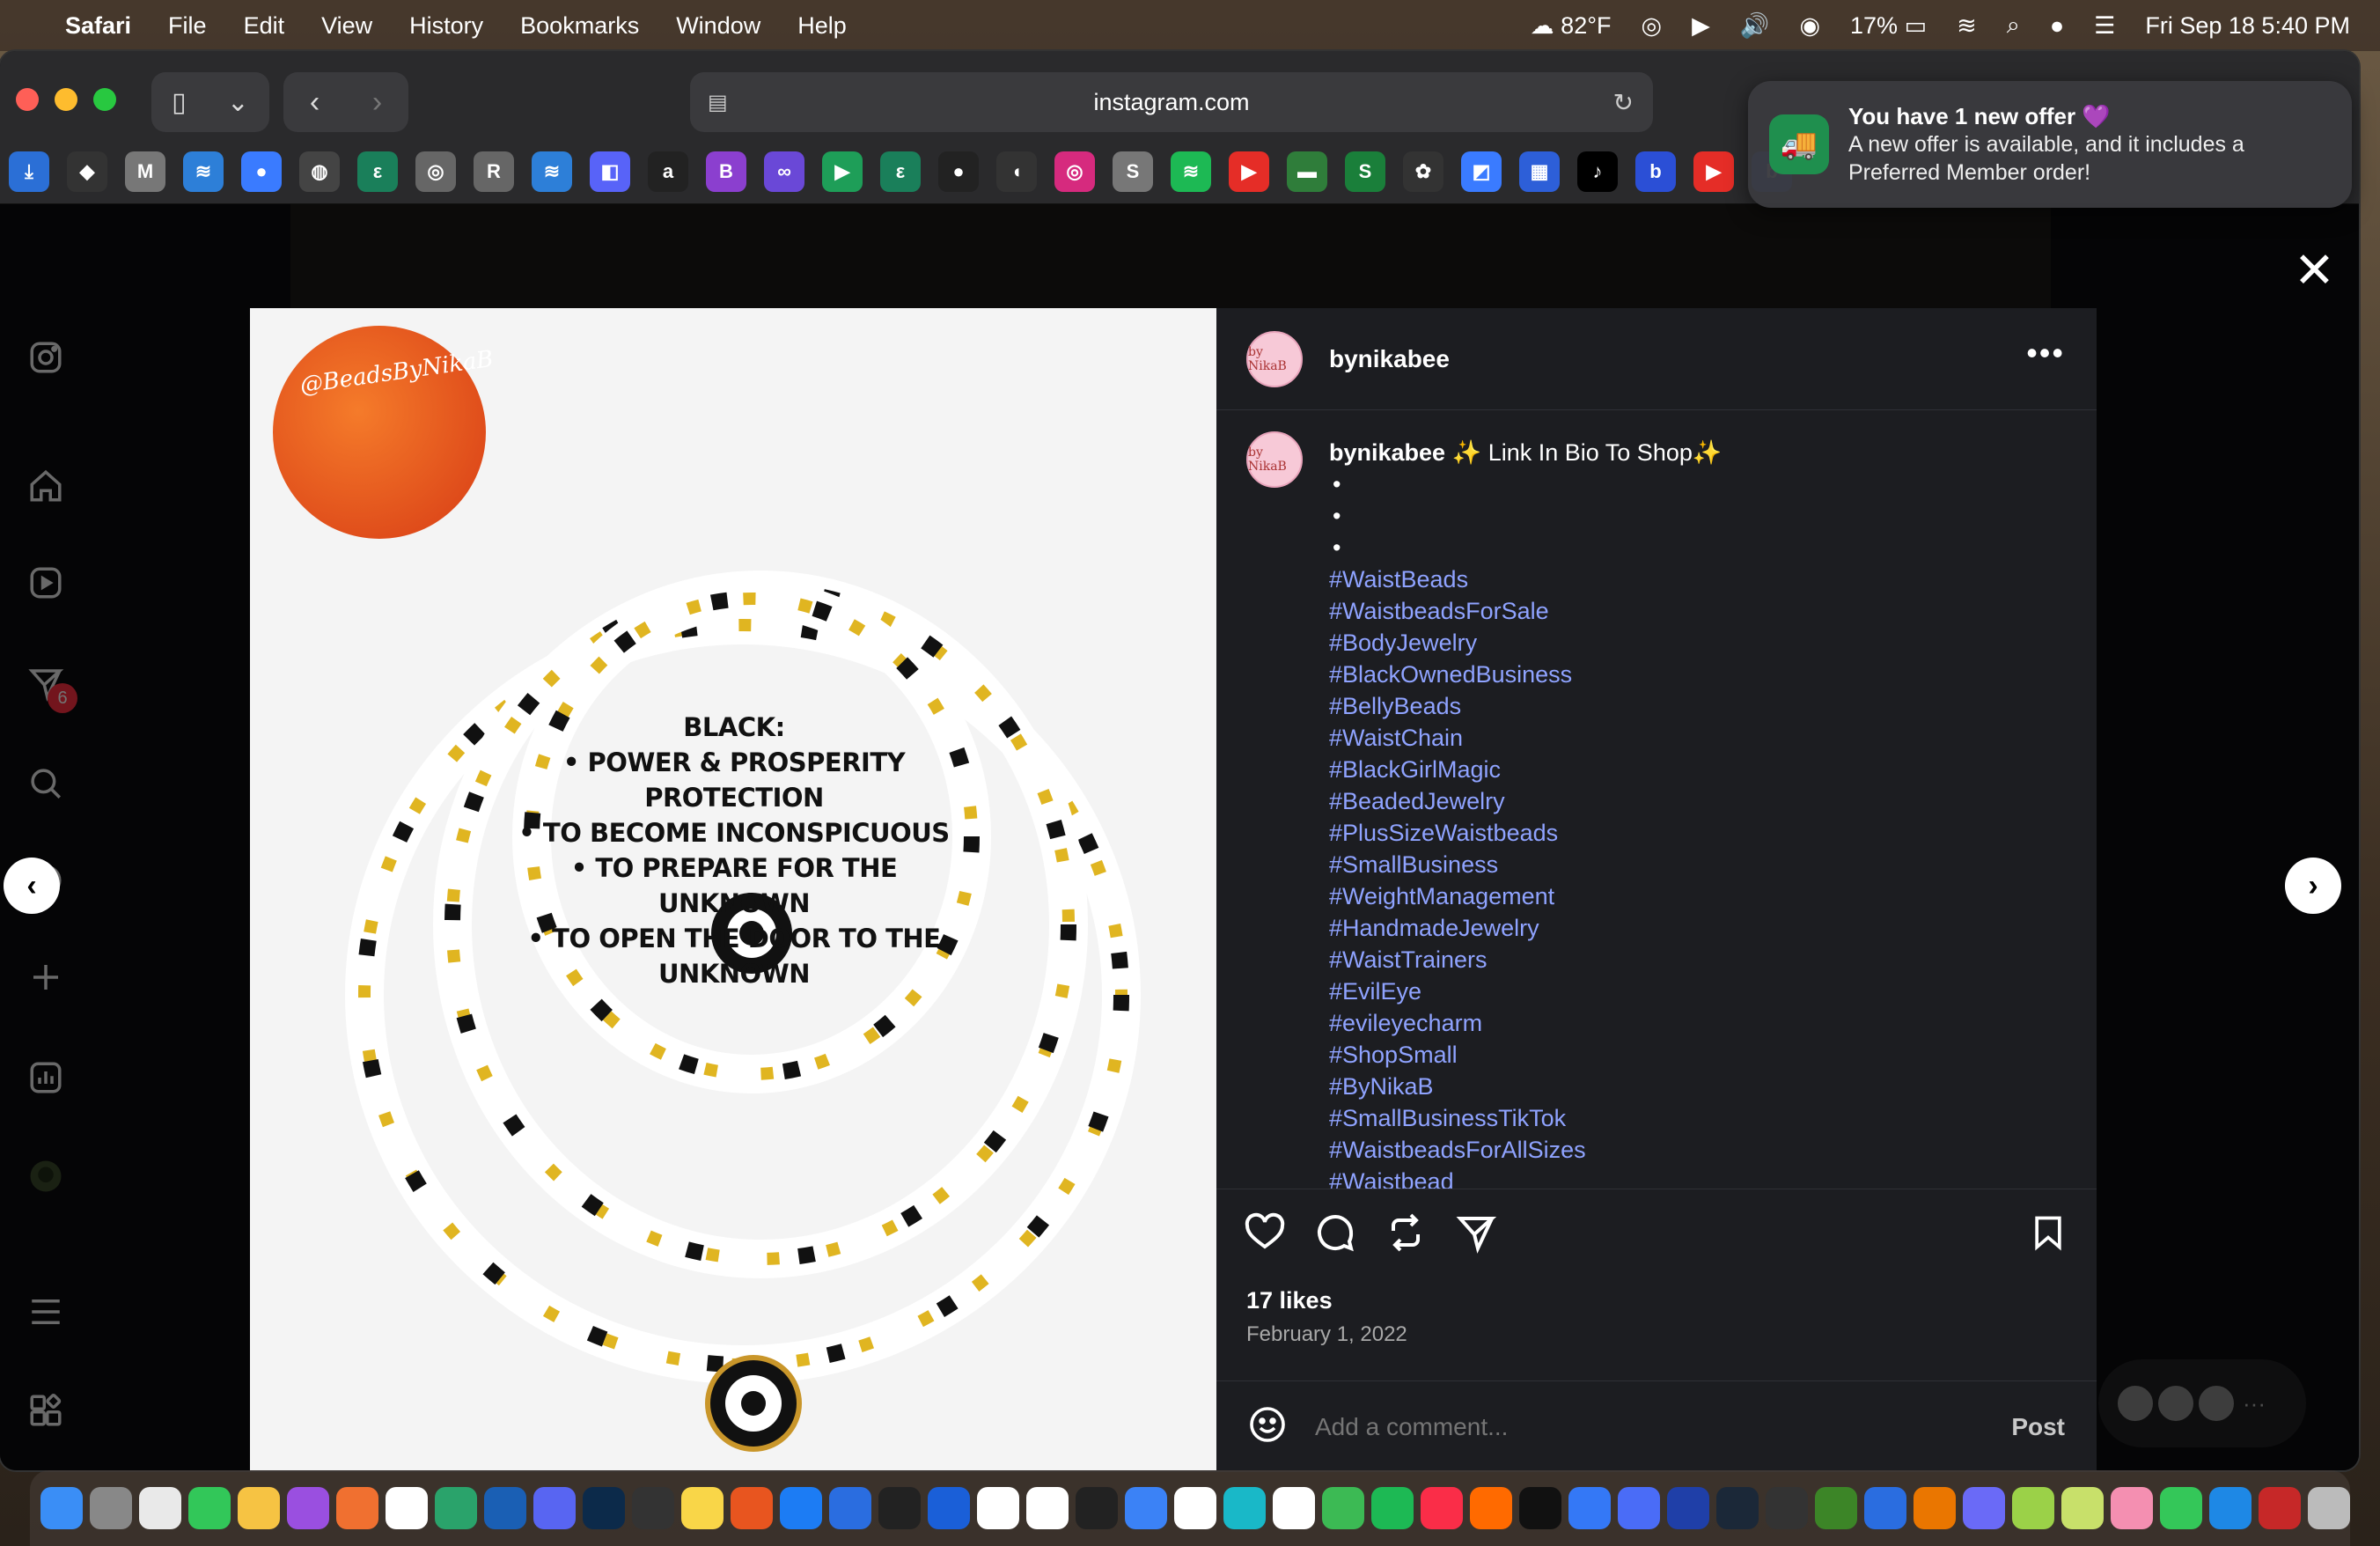  I want to click on favorite-bookmark-6-icon: ε, so click(377, 171).